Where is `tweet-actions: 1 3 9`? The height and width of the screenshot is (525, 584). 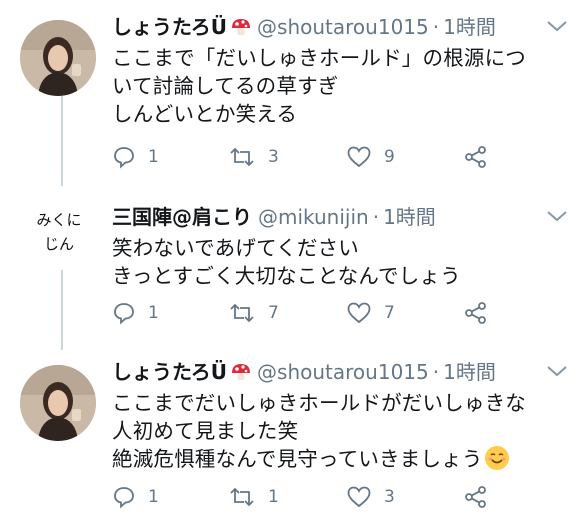
tweet-actions: 1 3 9 is located at coordinates (342, 157).